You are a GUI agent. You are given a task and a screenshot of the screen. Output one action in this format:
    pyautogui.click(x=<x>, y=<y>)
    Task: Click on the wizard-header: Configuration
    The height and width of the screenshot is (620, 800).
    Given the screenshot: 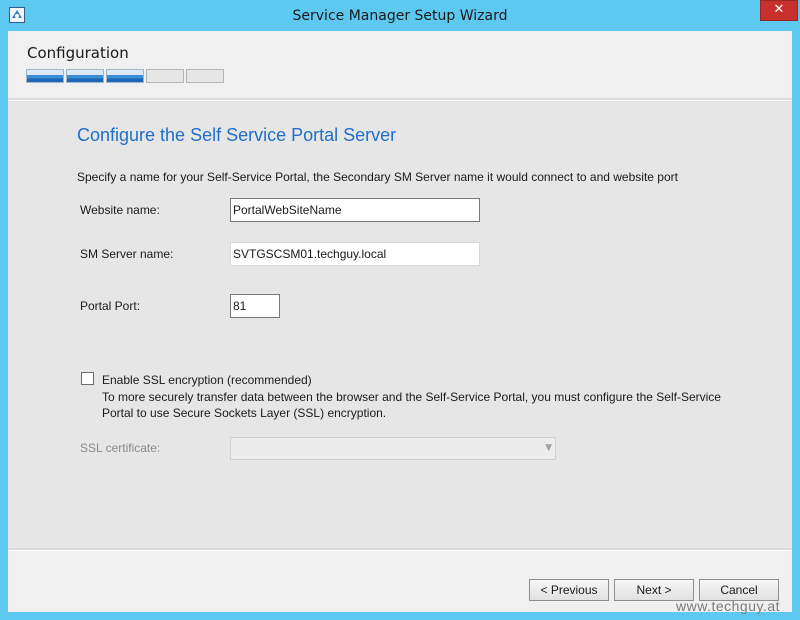 What is the action you would take?
    pyautogui.click(x=400, y=66)
    